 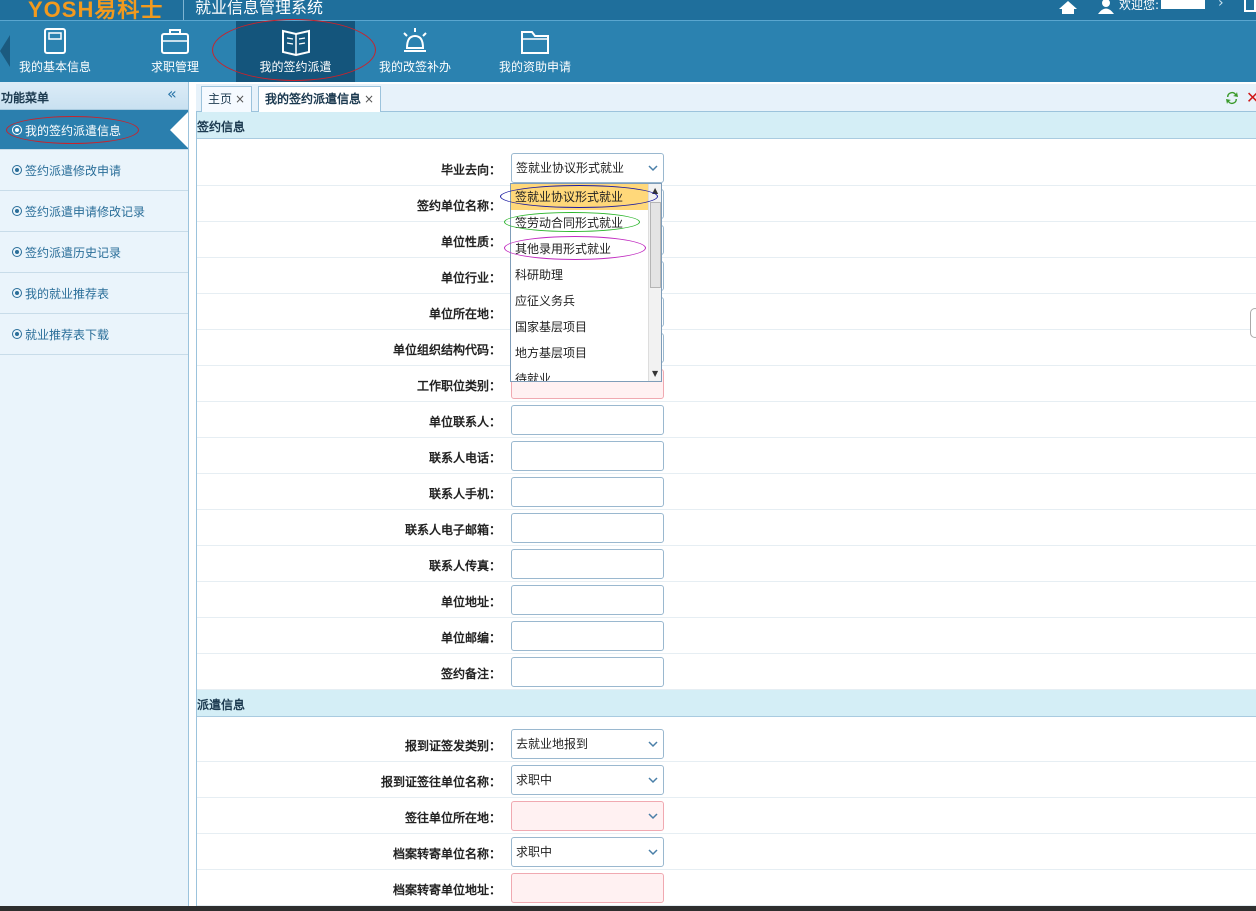 I want to click on contact-person-input, so click(x=587, y=420).